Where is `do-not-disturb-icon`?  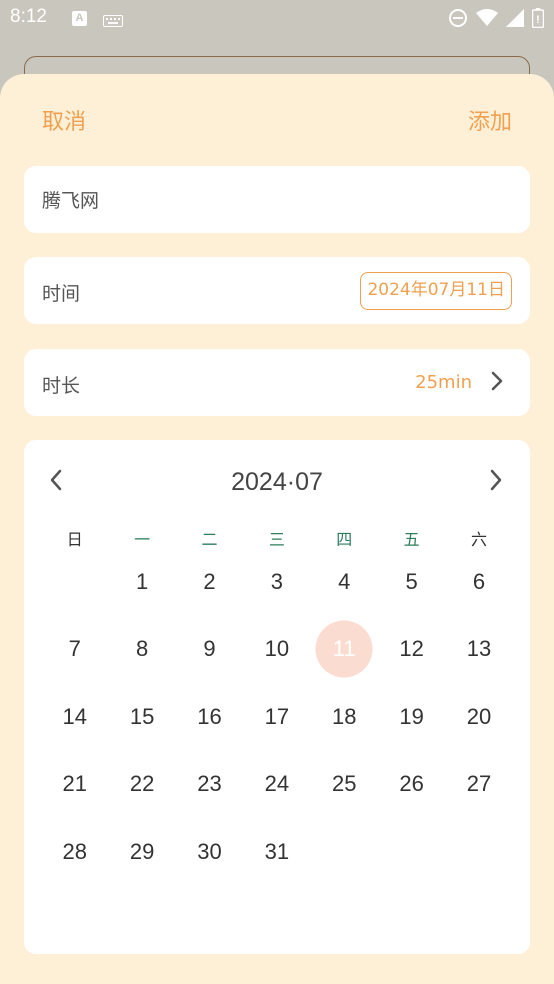
do-not-disturb-icon is located at coordinates (458, 20).